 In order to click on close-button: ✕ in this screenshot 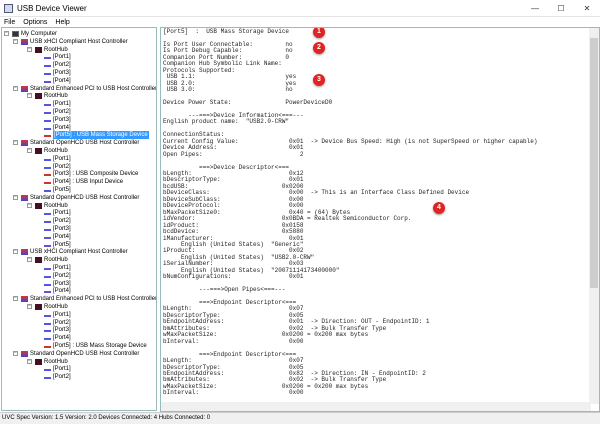, I will do `click(587, 8)`.